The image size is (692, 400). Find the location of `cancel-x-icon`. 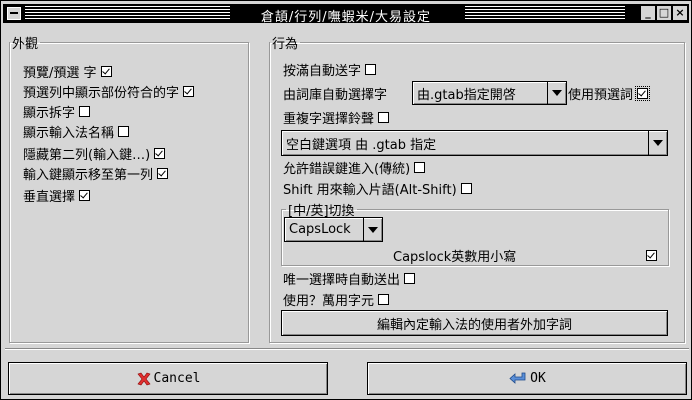

cancel-x-icon is located at coordinates (144, 378).